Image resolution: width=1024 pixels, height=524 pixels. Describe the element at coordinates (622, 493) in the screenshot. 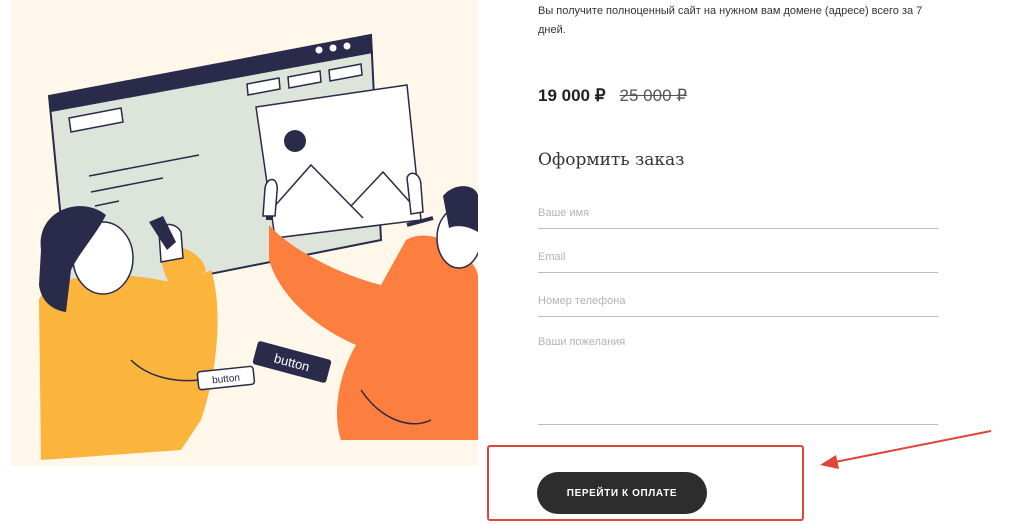

I see `go-to-payment-button: ПЕРЕЙТИ К ОПЛАТЕ` at that location.